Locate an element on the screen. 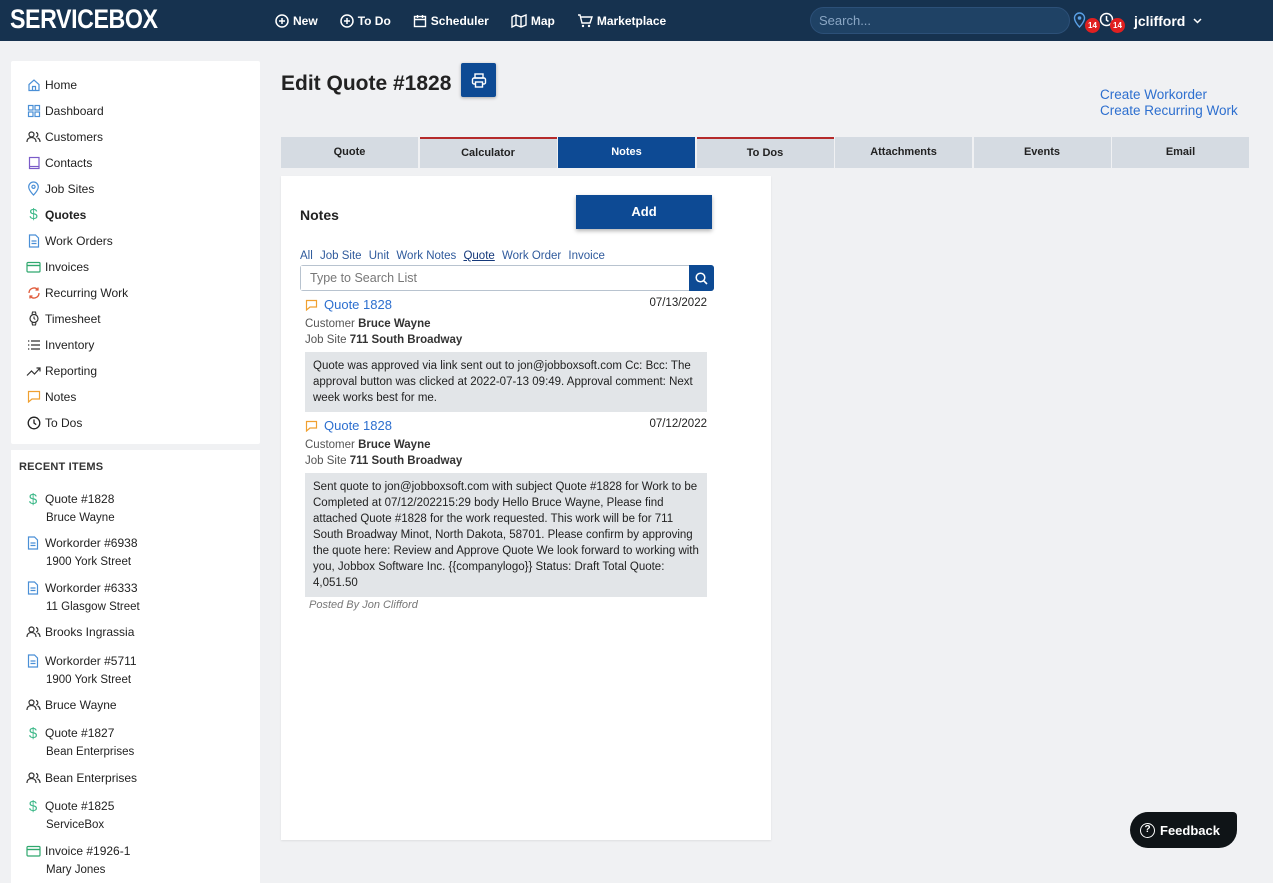 This screenshot has width=1273, height=883. sidebar-item-recurring-work: Recurring Work is located at coordinates (77, 292).